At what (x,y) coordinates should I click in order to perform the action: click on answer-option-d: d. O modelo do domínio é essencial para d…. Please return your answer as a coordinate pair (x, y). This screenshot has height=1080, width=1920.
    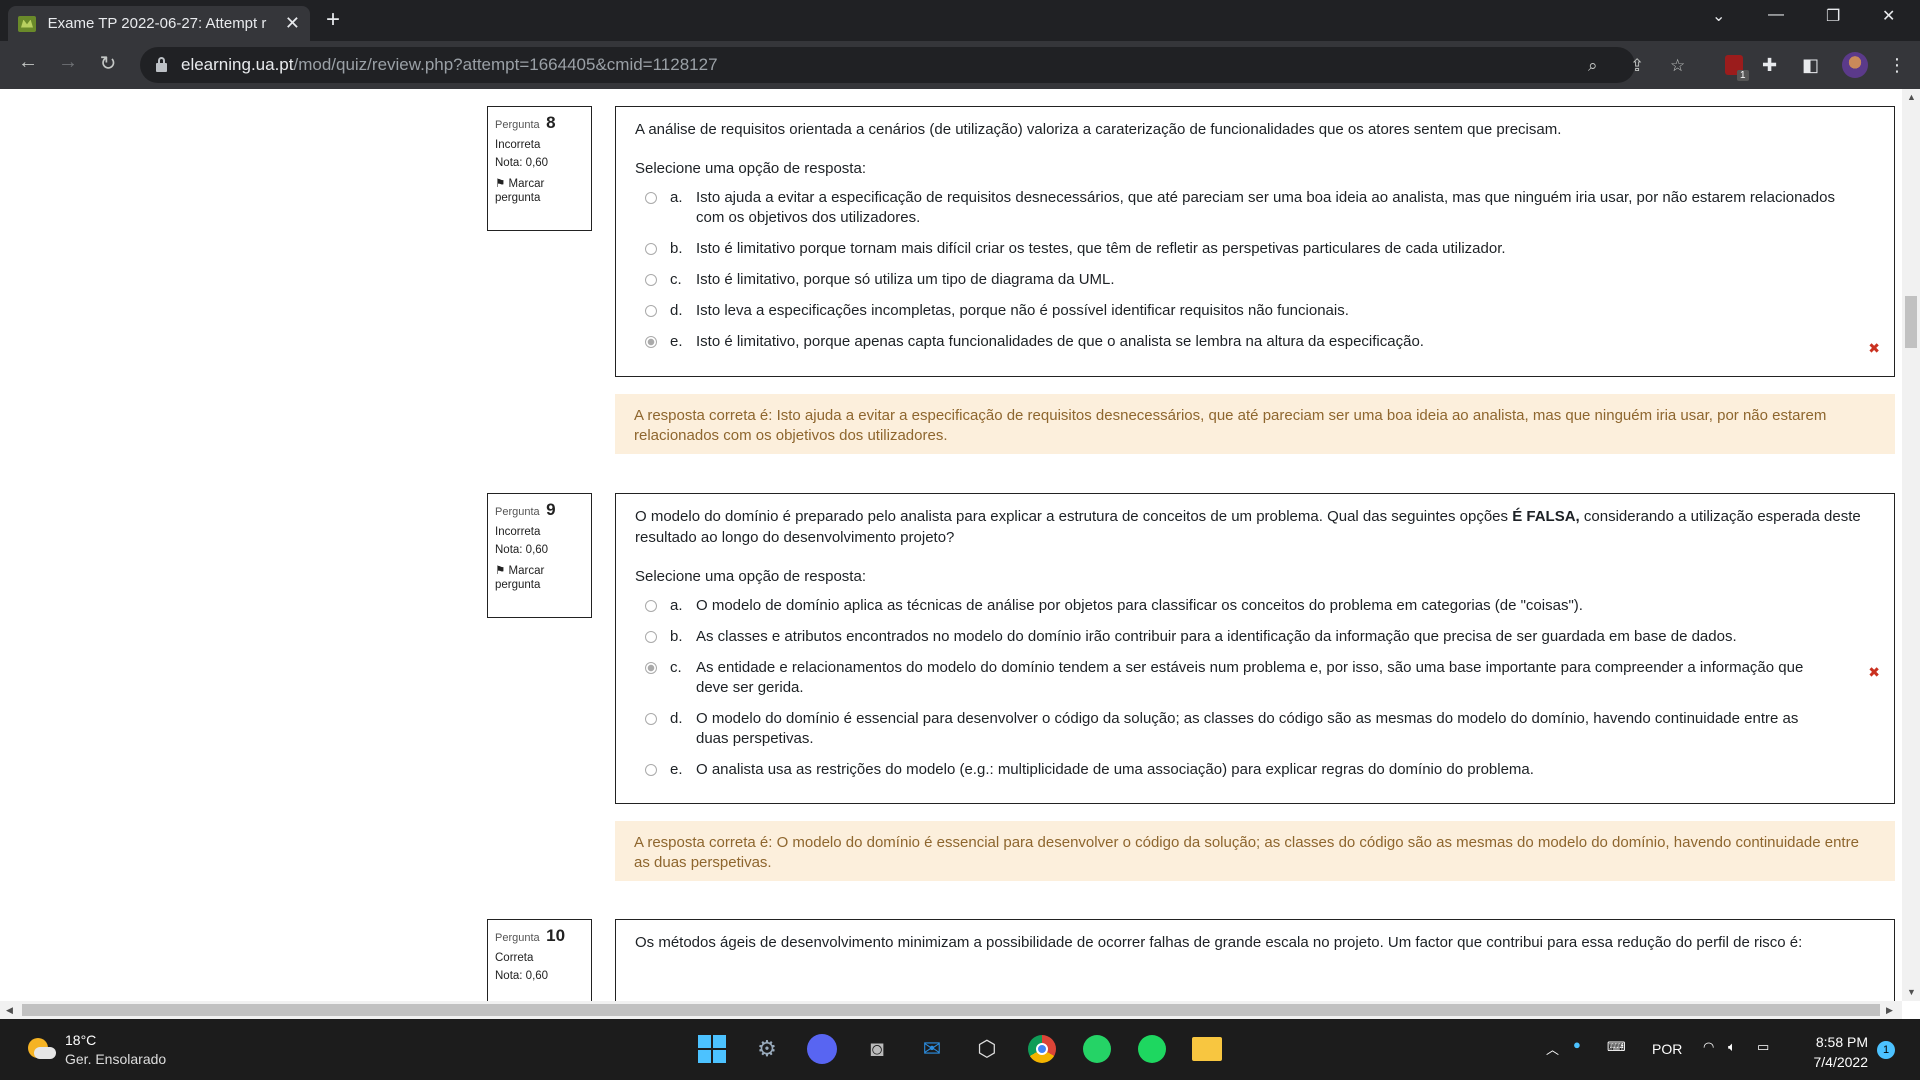
    Looking at the image, I should click on (1255, 729).